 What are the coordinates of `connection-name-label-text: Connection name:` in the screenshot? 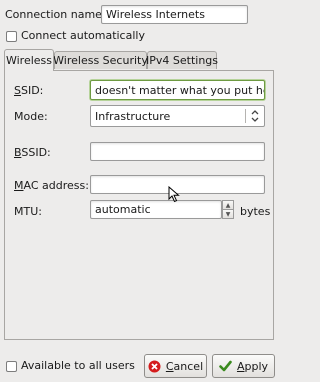 It's located at (55, 14).